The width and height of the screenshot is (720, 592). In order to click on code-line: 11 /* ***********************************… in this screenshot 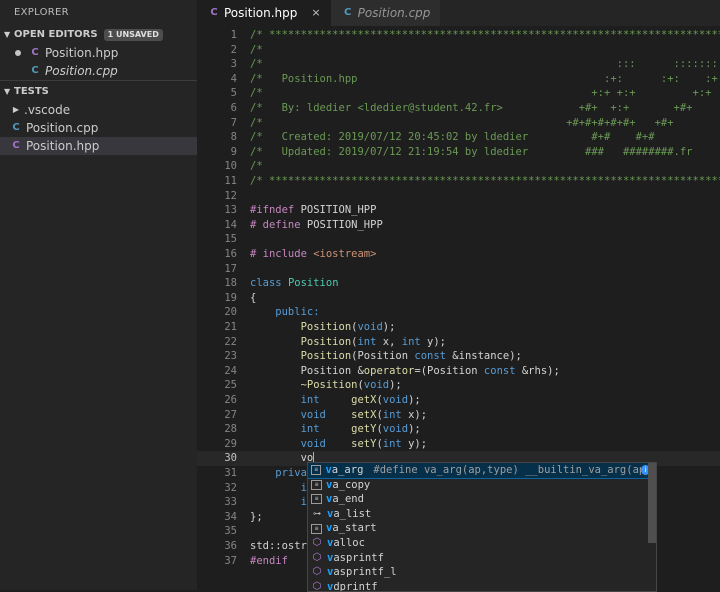, I will do `click(458, 181)`.